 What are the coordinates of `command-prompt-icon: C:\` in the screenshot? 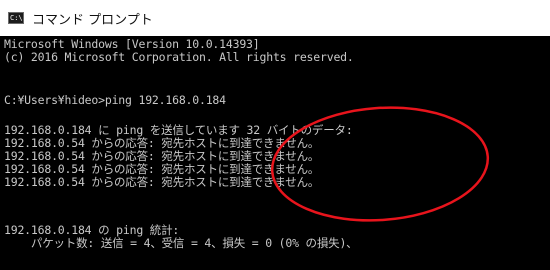 It's located at (16, 18).